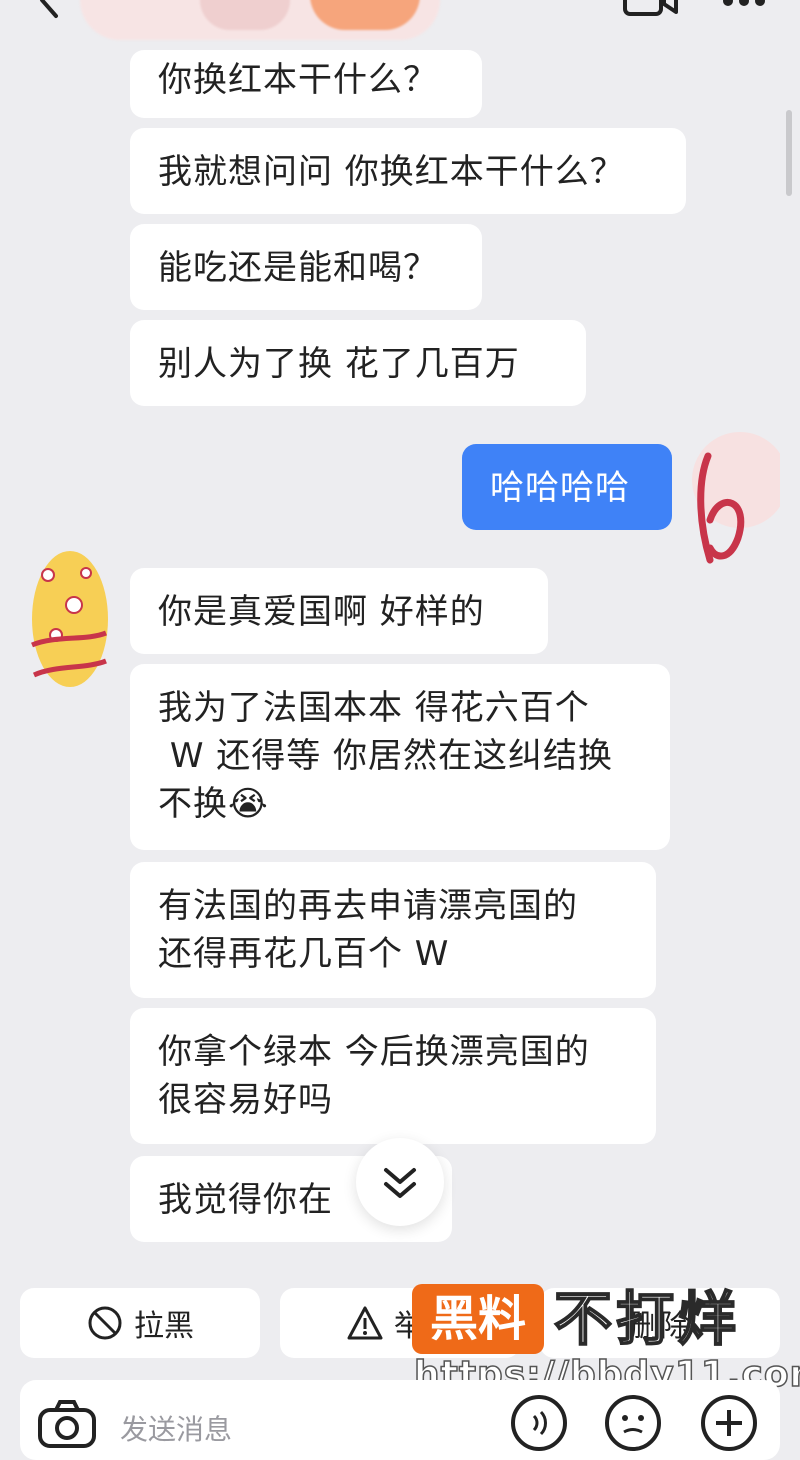 This screenshot has height=1460, width=800. What do you see at coordinates (400, 1420) in the screenshot?
I see `message-input-bar: 发送消息` at bounding box center [400, 1420].